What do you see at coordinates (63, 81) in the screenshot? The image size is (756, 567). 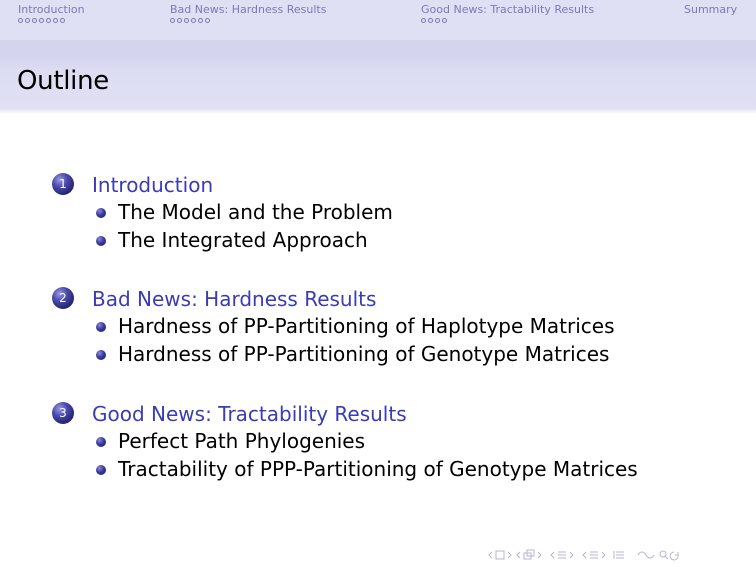 I see `page-title: Outline` at bounding box center [63, 81].